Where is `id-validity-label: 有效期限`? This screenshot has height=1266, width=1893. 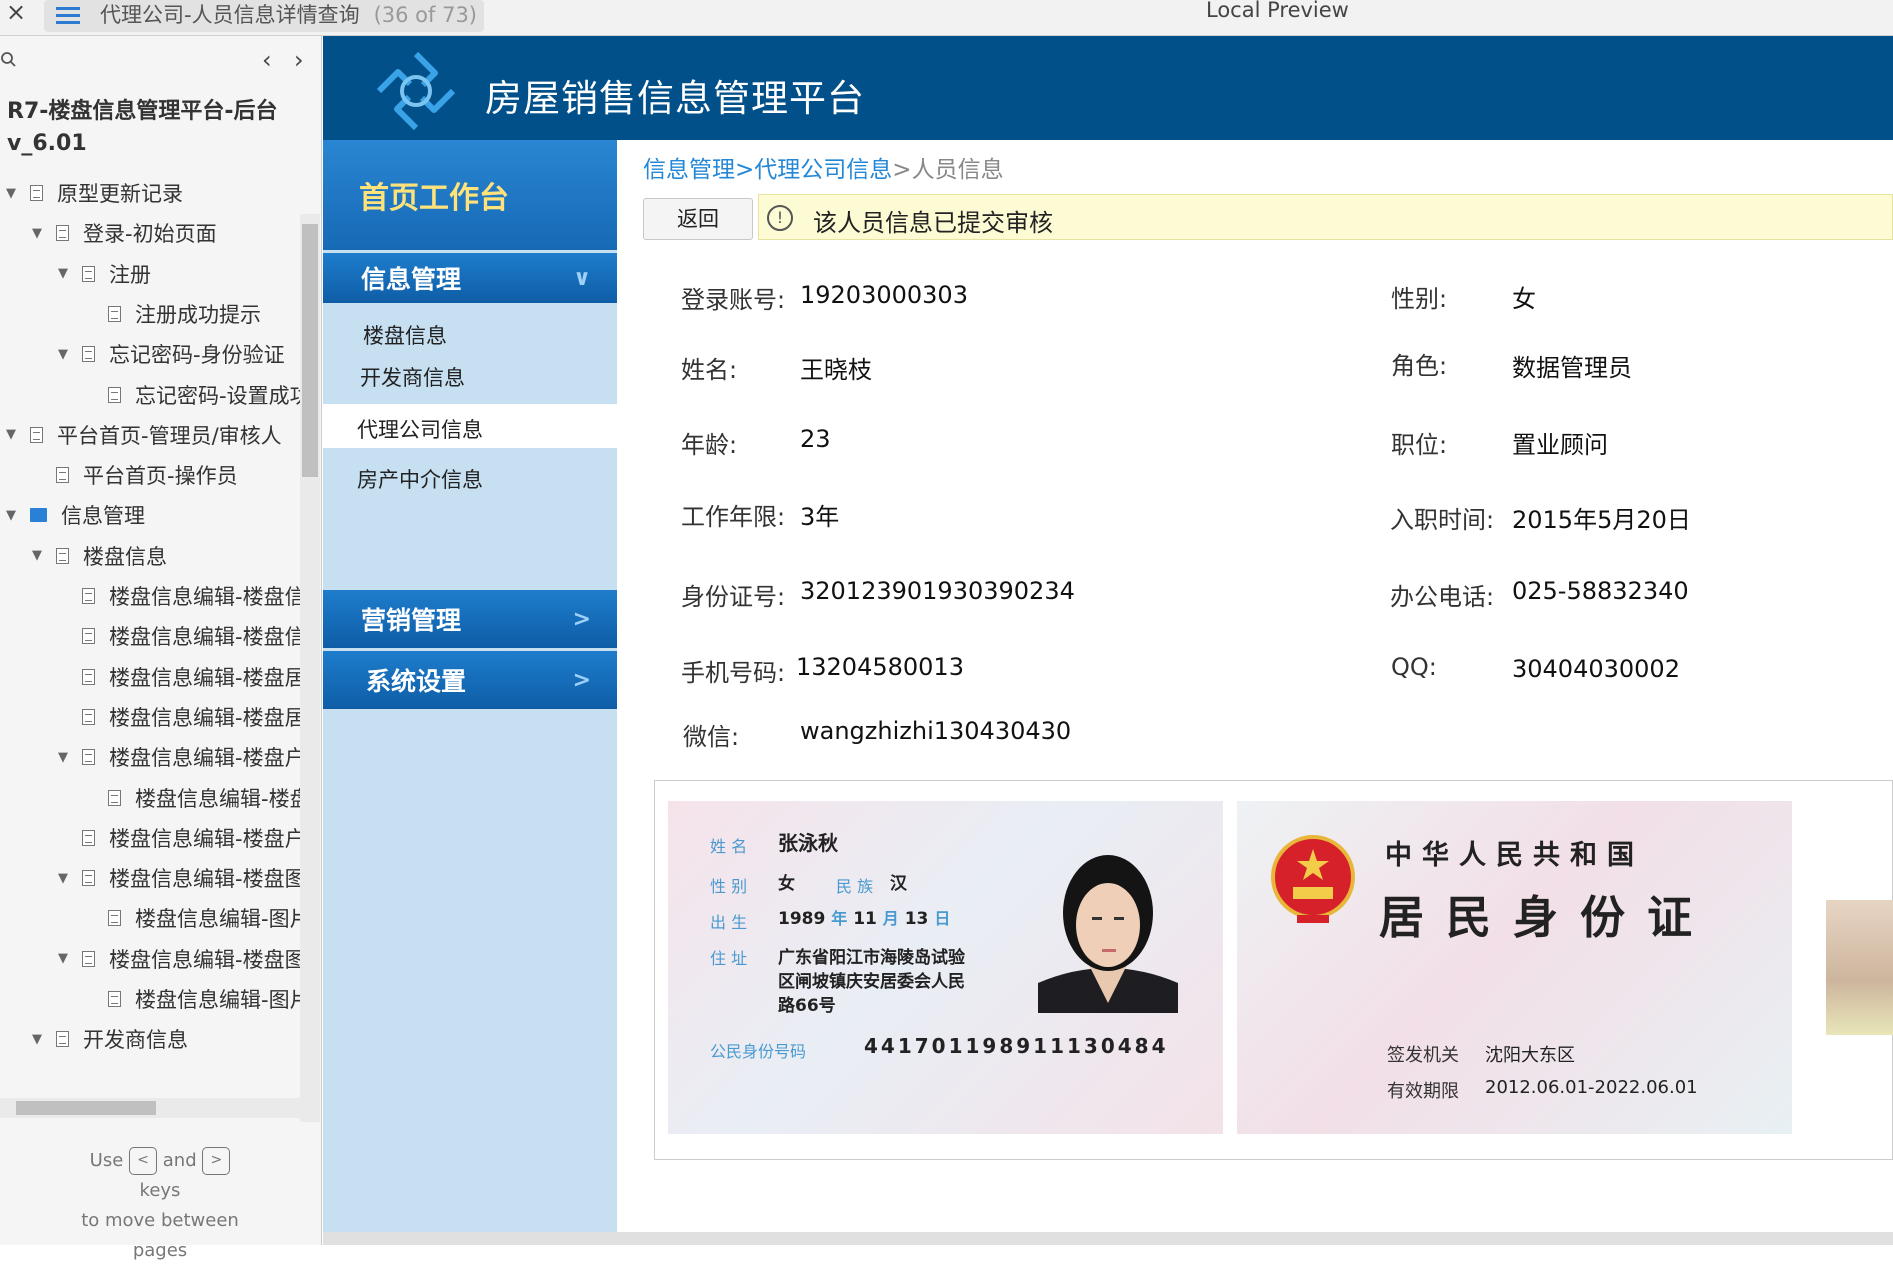 id-validity-label: 有效期限 is located at coordinates (1423, 1091).